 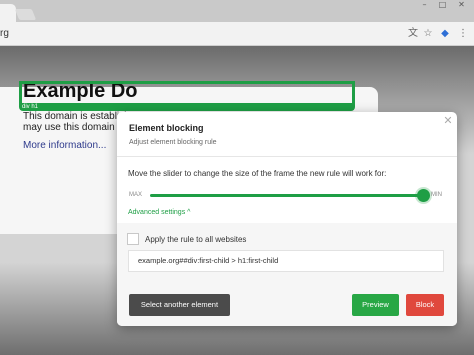 I want to click on extension-shield-icon: ◆, so click(x=445, y=34).